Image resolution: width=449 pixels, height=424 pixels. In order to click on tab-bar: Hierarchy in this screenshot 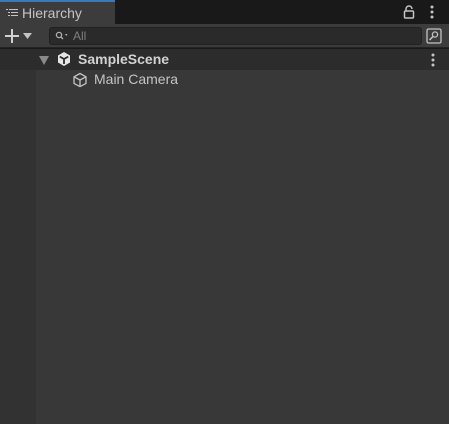, I will do `click(224, 12)`.